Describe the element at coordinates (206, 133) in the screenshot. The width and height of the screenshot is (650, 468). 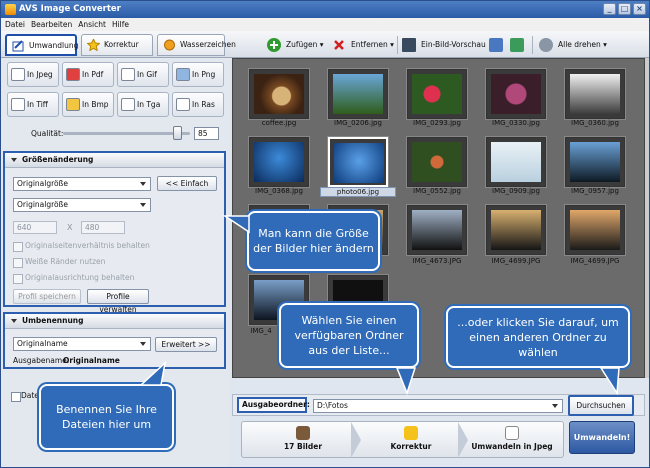
I see `quality-value-input: 85` at that location.